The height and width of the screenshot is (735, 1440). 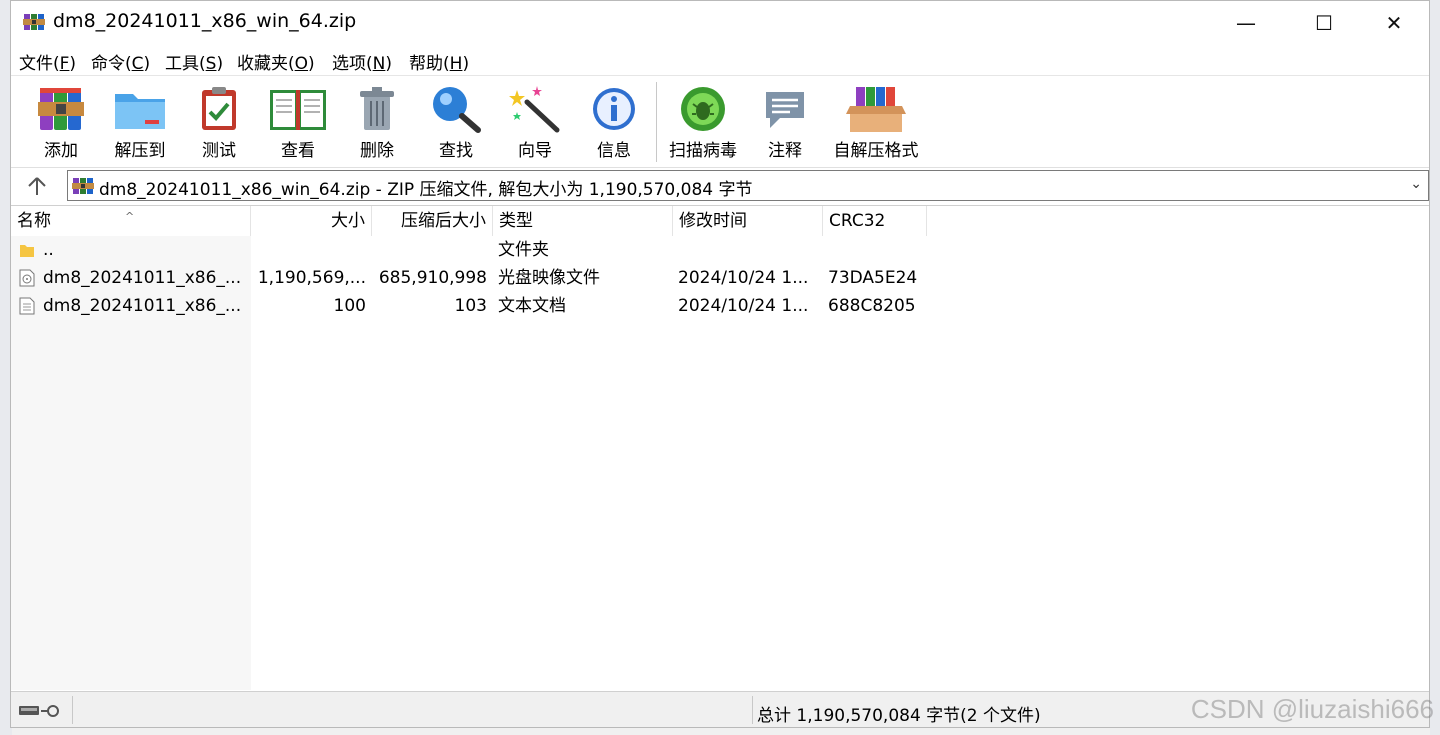 What do you see at coordinates (614, 151) in the screenshot?
I see `info-label: 信息` at bounding box center [614, 151].